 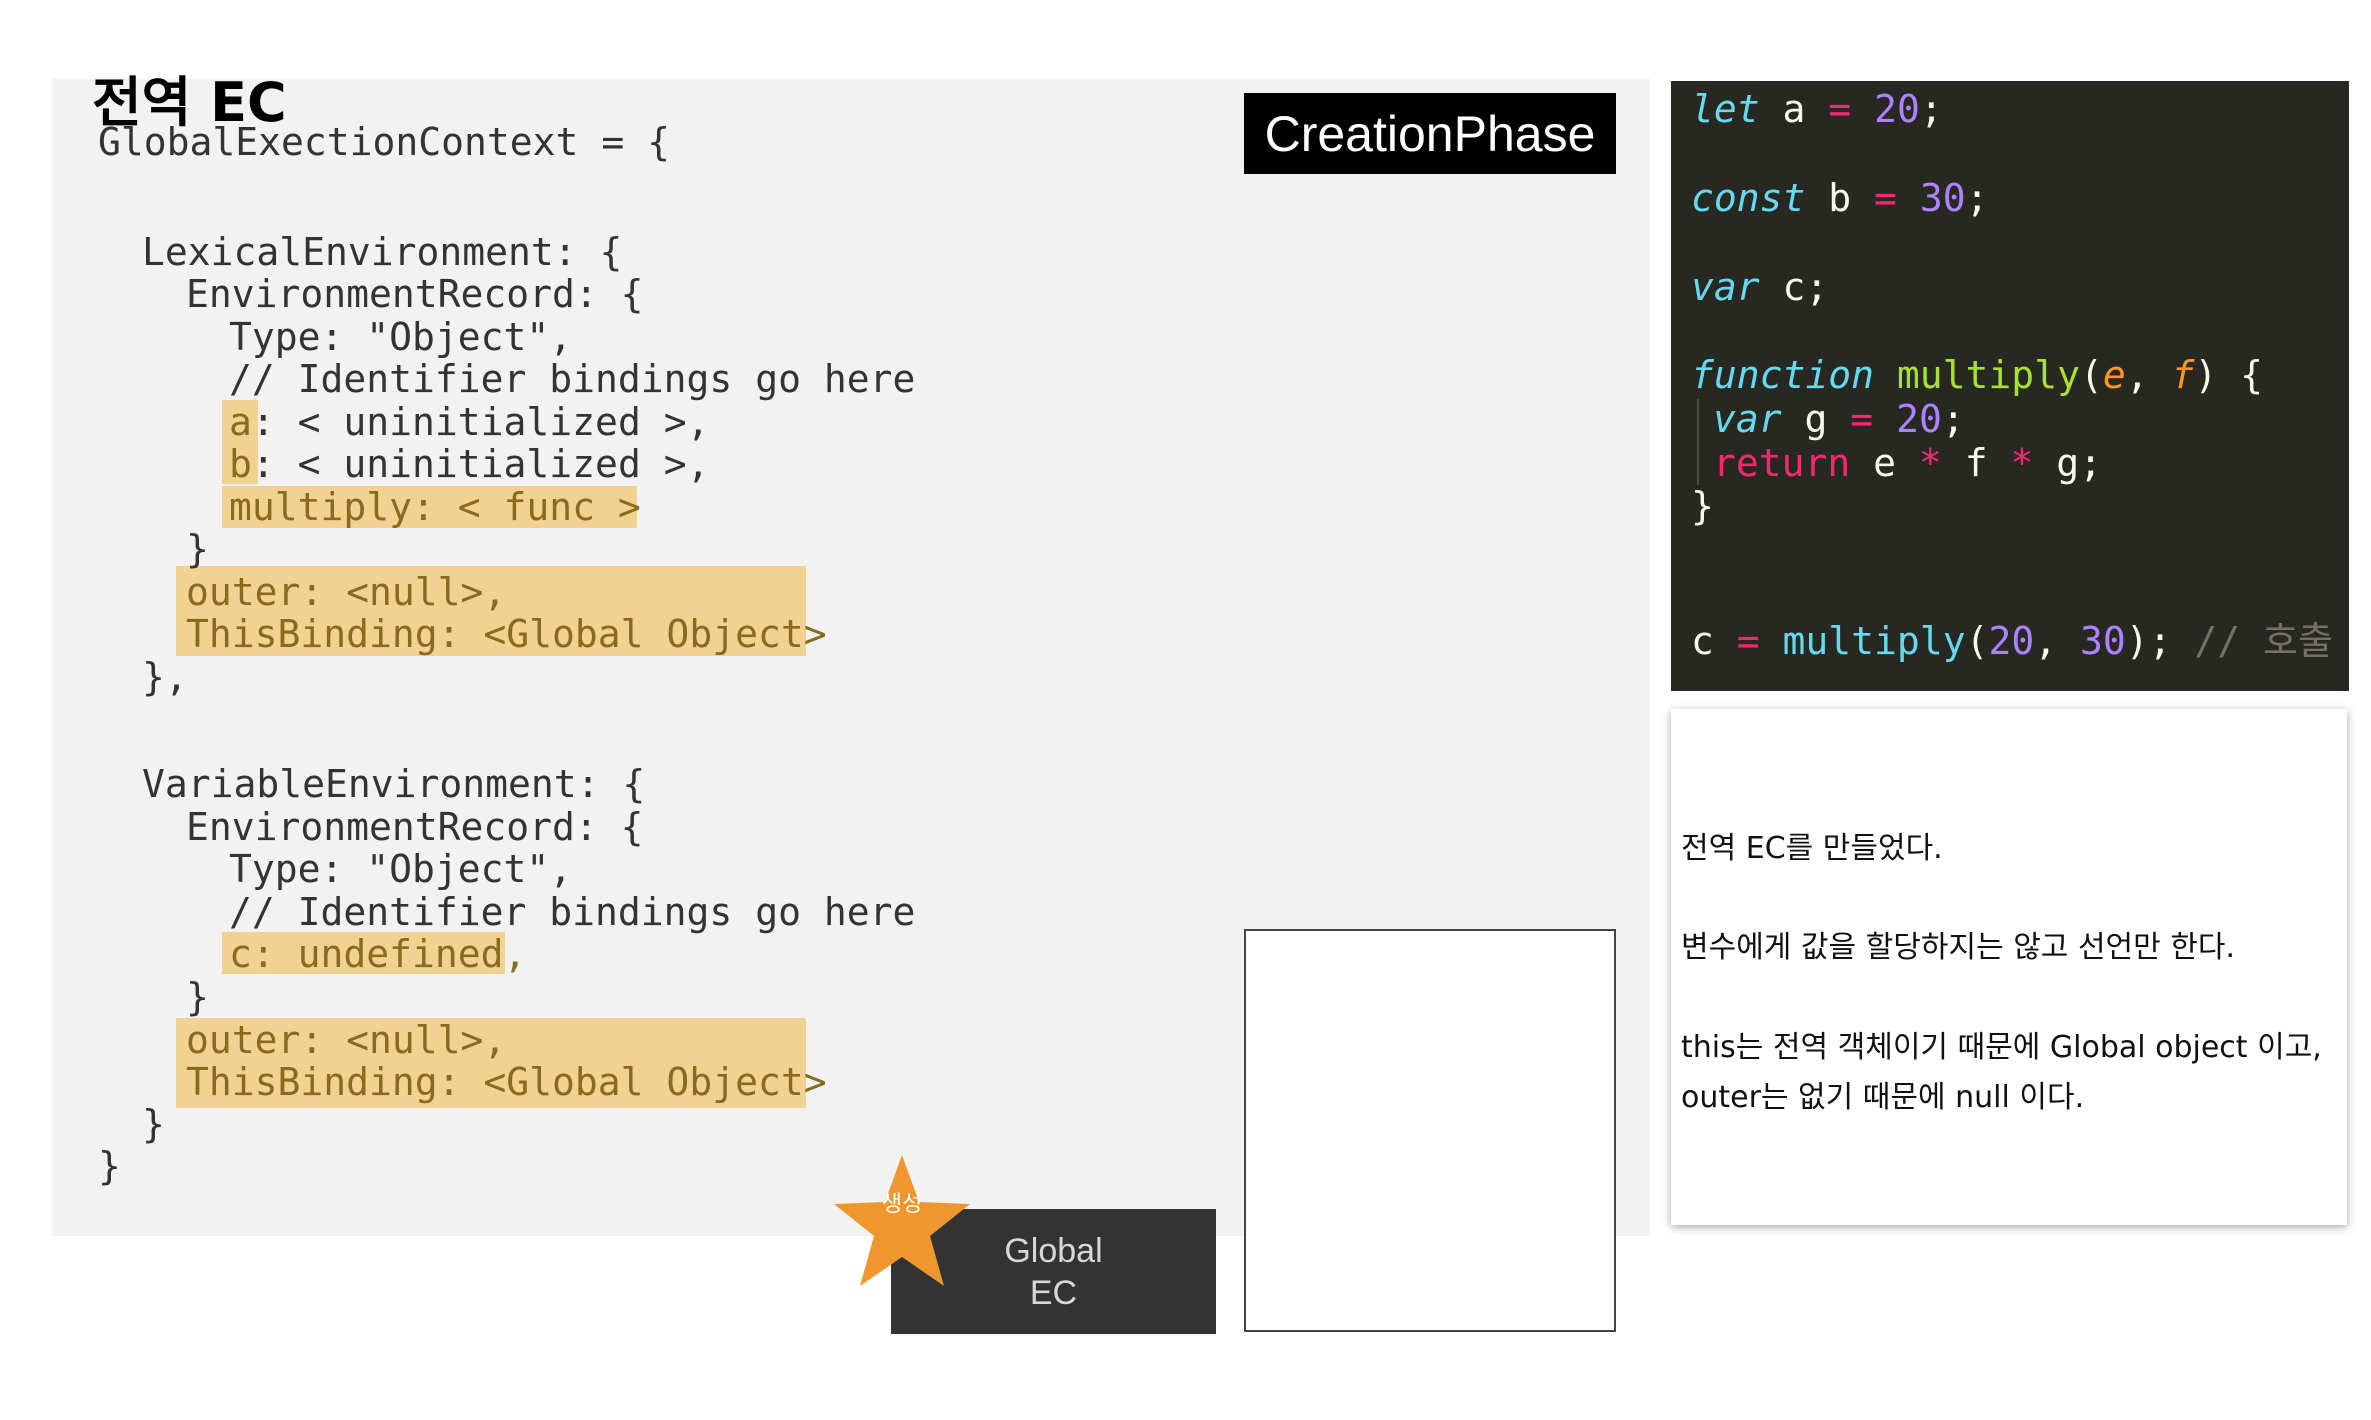 I want to click on src-line-return: return e * f * g;, so click(x=1907, y=463).